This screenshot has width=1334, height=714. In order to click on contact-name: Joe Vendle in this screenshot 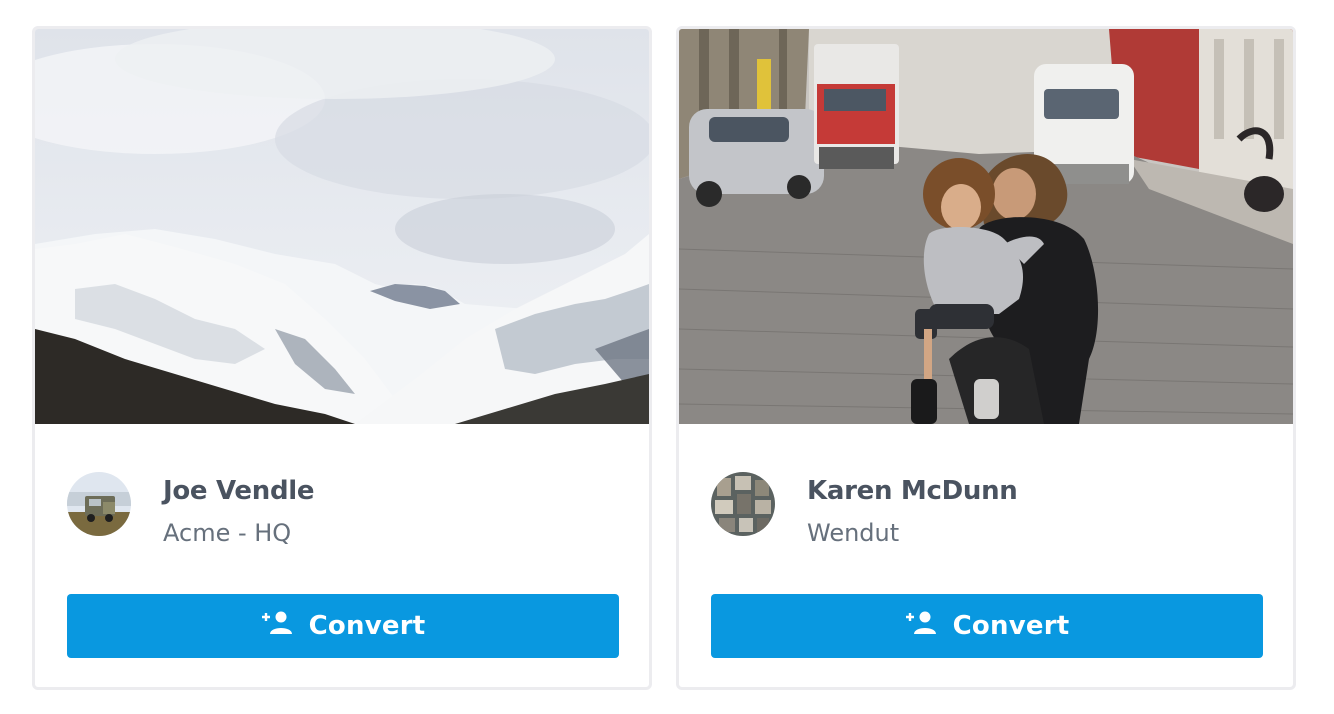, I will do `click(239, 491)`.